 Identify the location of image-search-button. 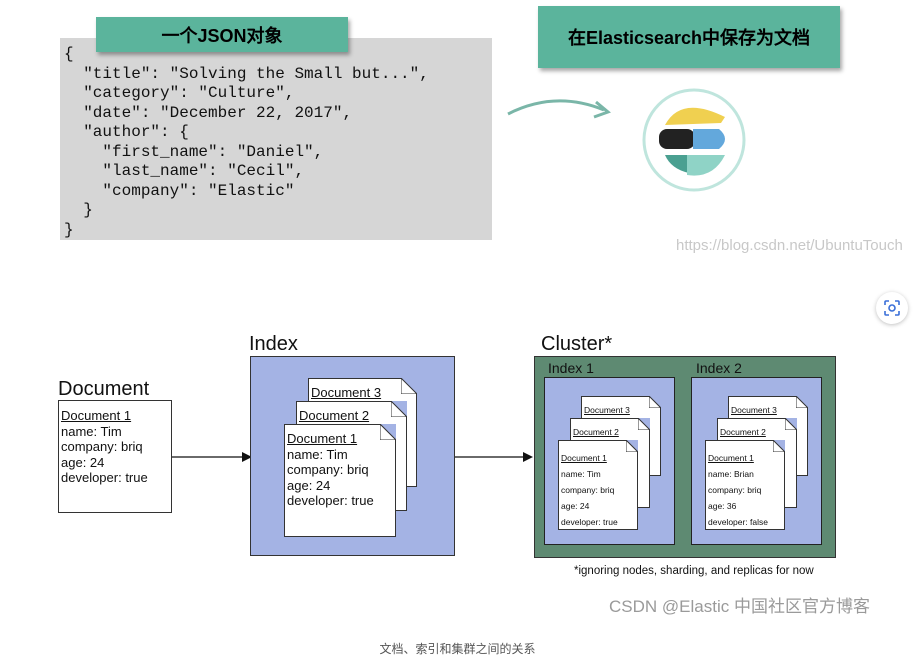
(892, 308).